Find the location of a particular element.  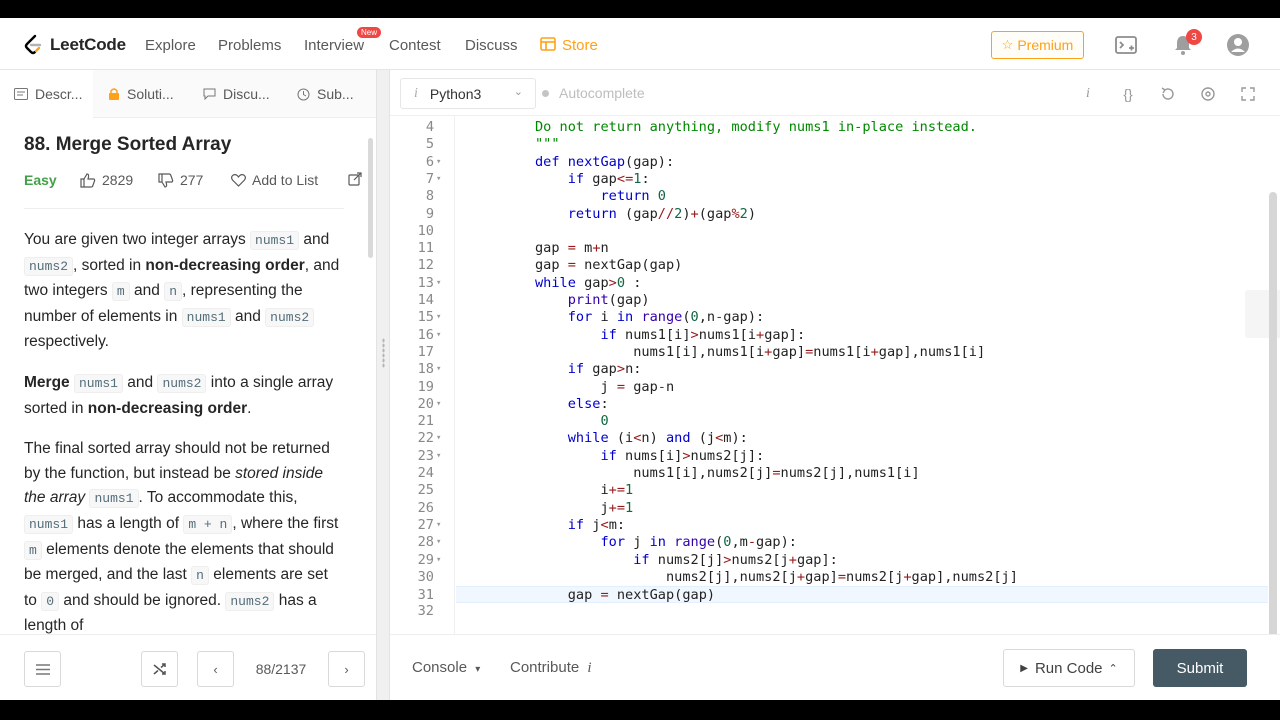

editor-scrollbar is located at coordinates (1273, 422).